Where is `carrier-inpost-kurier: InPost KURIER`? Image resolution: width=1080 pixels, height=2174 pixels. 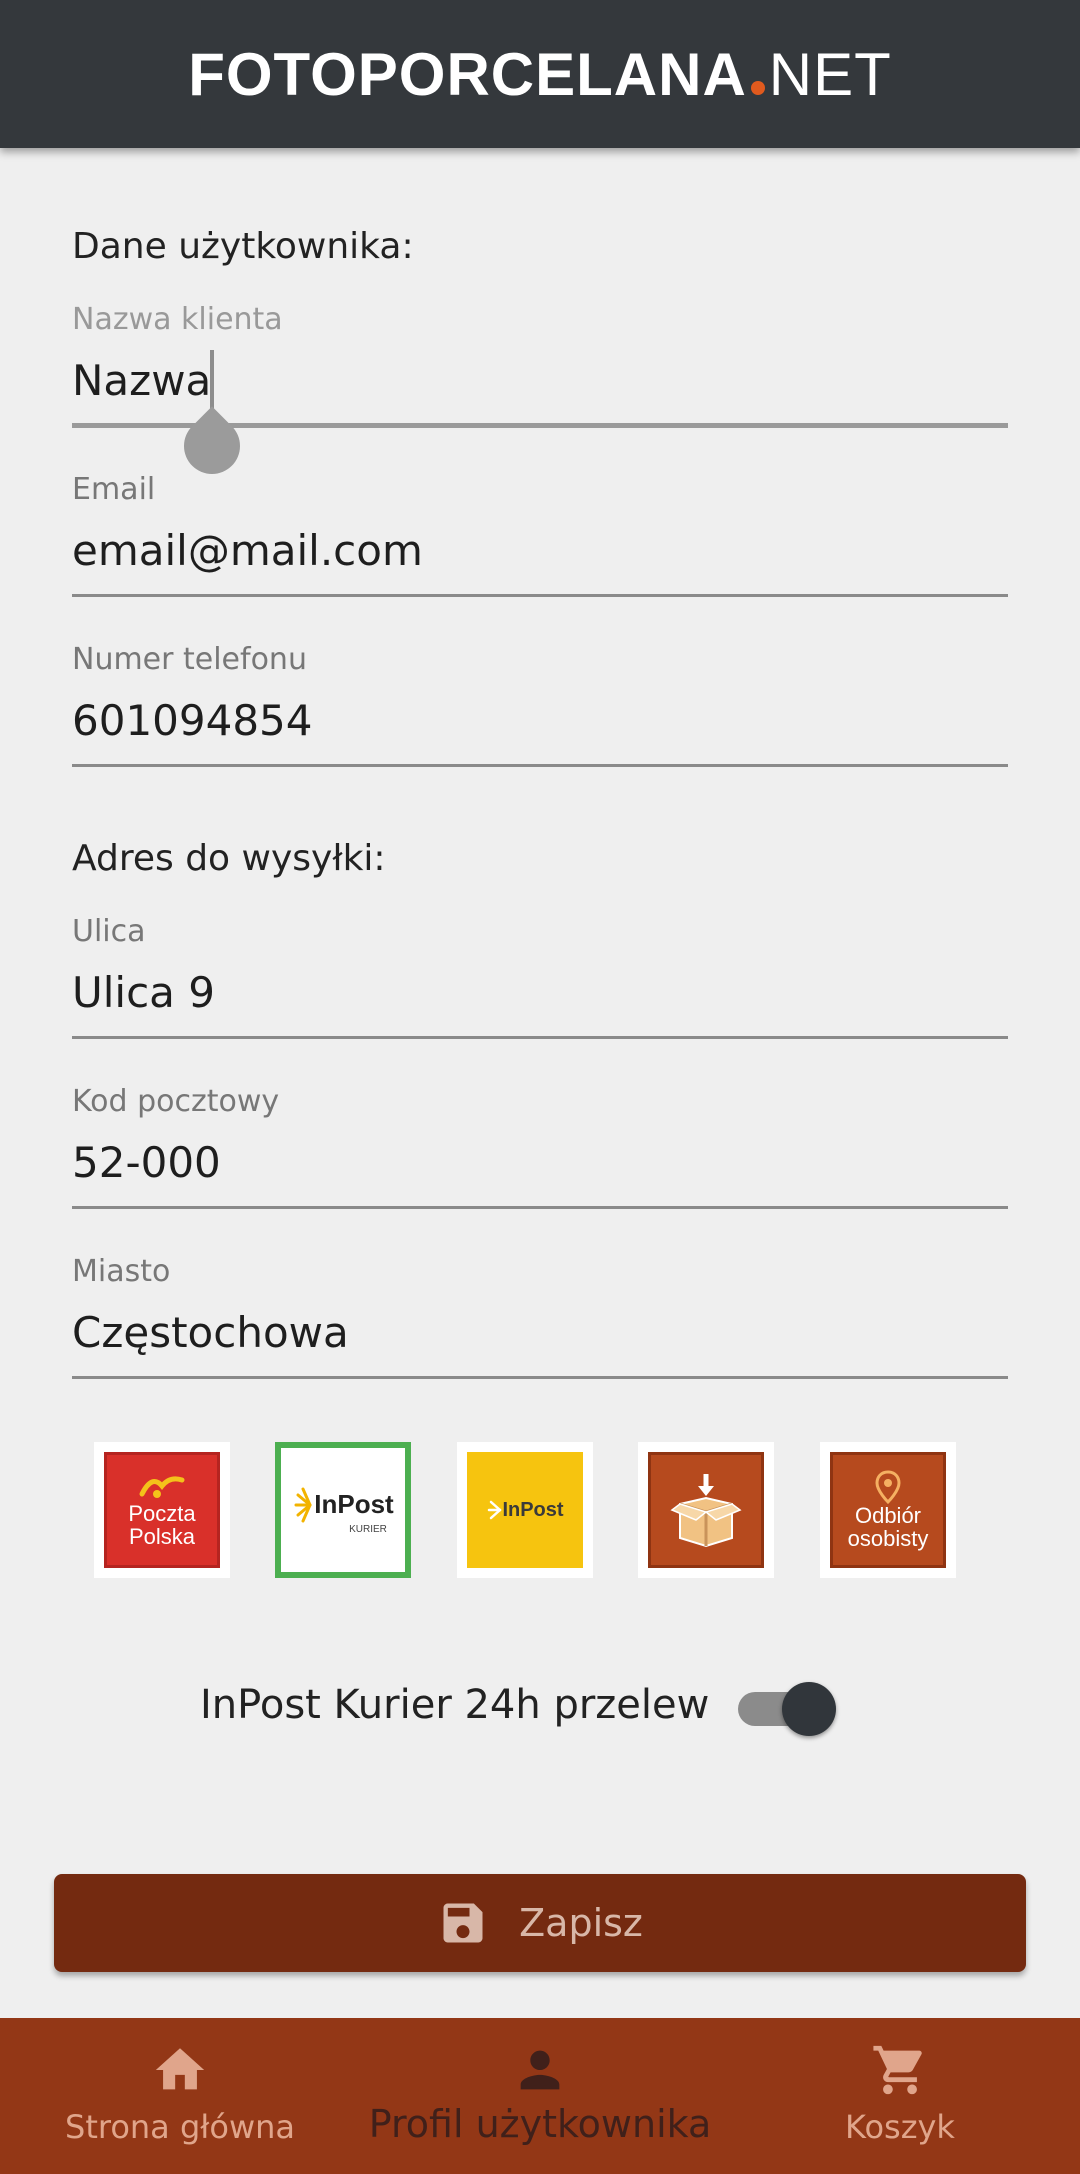 carrier-inpost-kurier: InPost KURIER is located at coordinates (343, 1510).